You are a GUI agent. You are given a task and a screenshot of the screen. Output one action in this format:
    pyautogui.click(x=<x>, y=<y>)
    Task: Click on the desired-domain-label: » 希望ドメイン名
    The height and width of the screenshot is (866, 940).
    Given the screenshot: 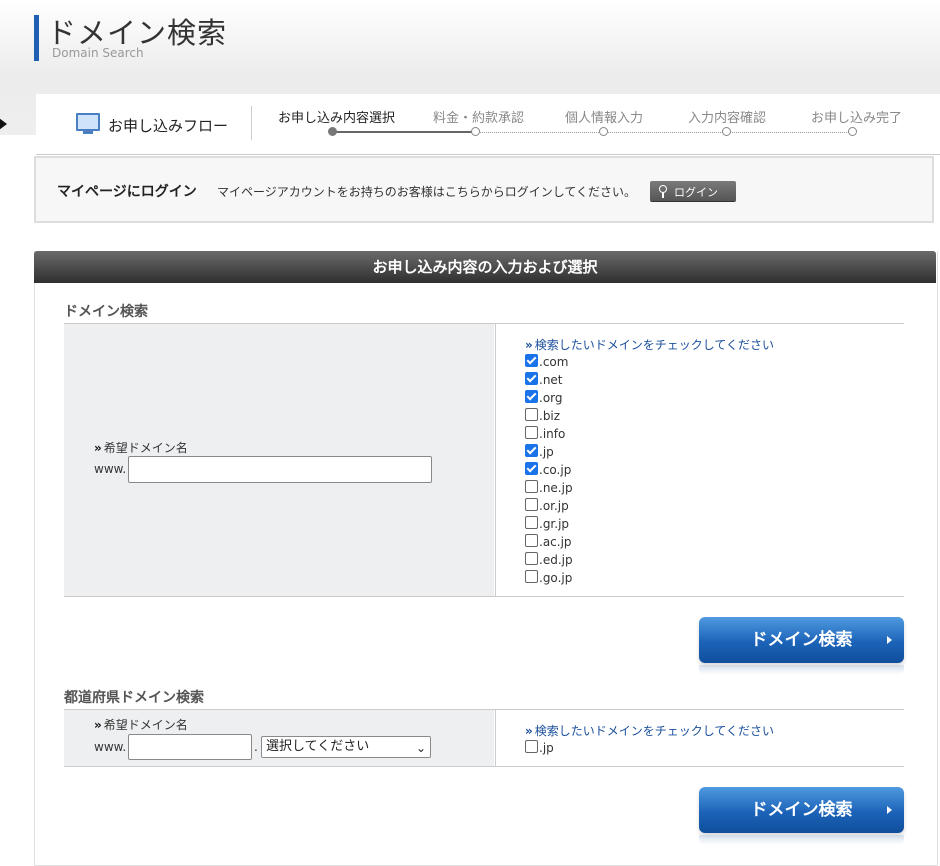 What is the action you would take?
    pyautogui.click(x=141, y=448)
    